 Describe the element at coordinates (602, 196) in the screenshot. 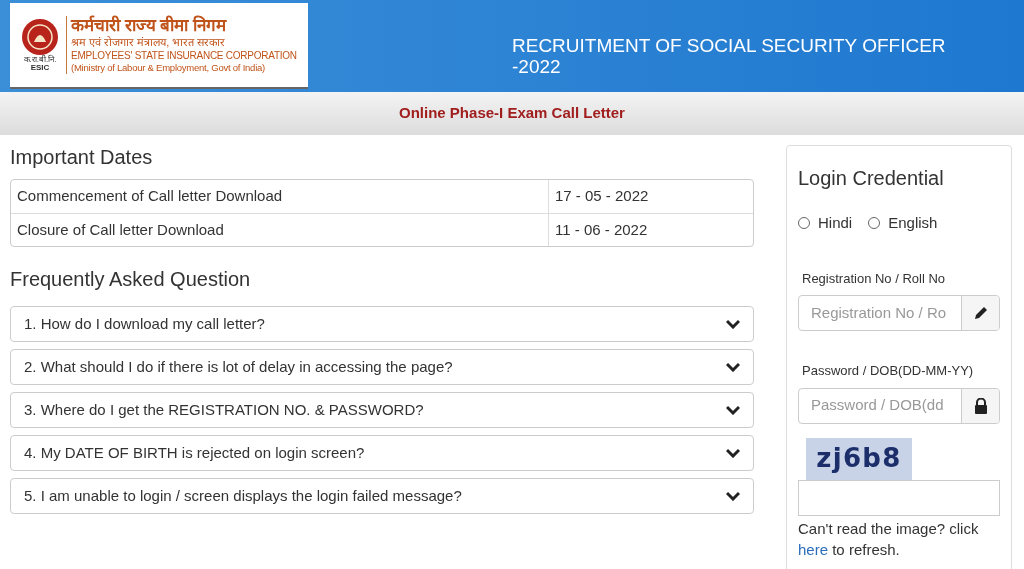

I see `table-cell-text: 17 - 05 - 2022` at that location.